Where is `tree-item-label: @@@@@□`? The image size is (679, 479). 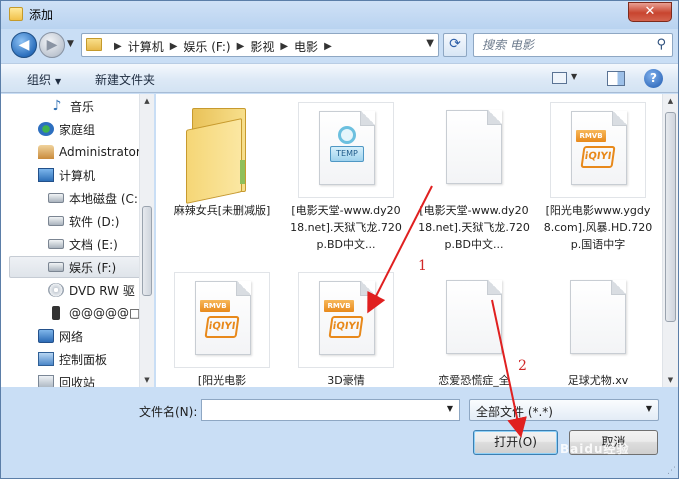
tree-item-label: @@@@@□ is located at coordinates (105, 313).